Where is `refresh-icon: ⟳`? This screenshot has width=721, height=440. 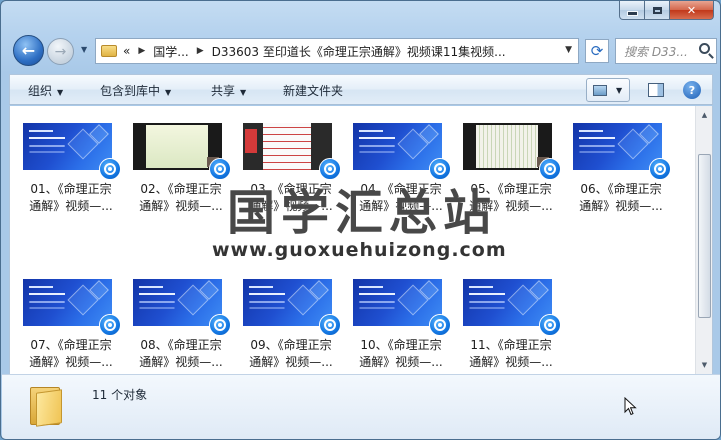 refresh-icon: ⟳ is located at coordinates (597, 51).